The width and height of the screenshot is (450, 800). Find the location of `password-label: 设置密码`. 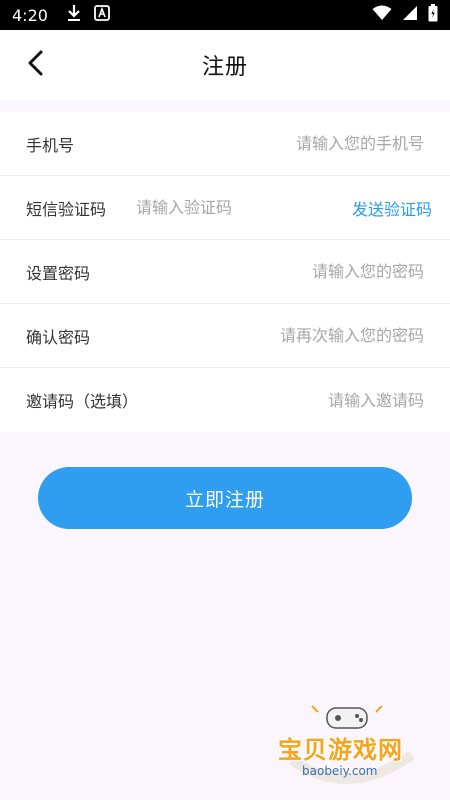

password-label: 设置密码 is located at coordinates (58, 273).